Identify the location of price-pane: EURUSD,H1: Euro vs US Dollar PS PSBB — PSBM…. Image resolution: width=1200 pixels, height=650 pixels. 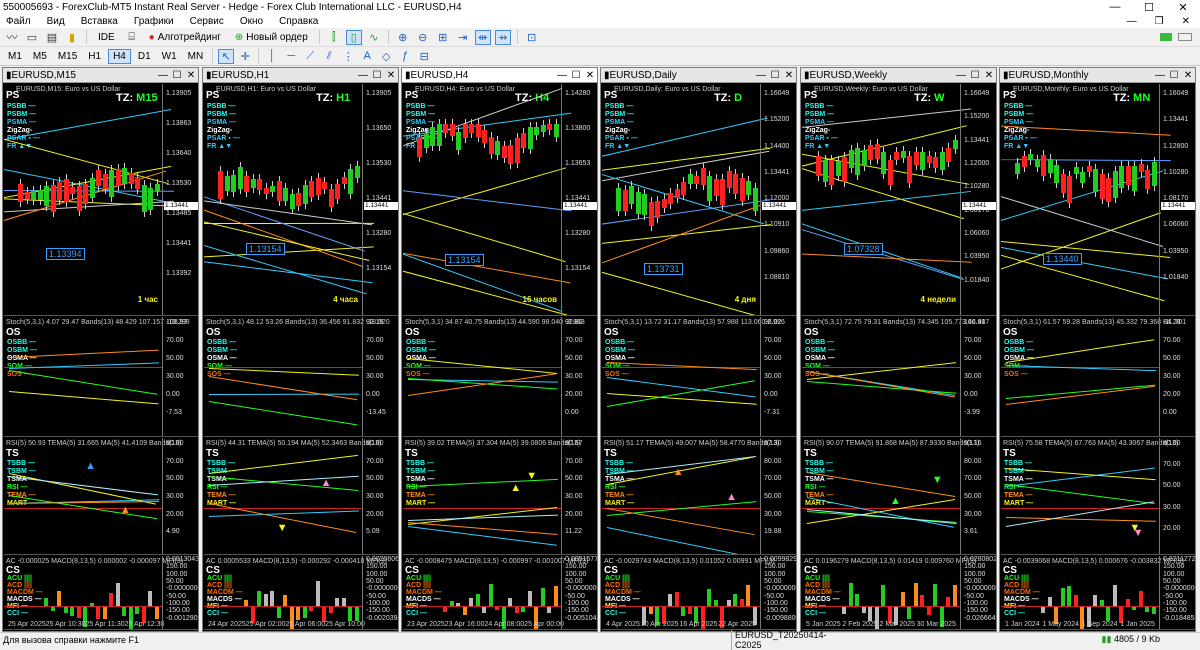
(301, 200).